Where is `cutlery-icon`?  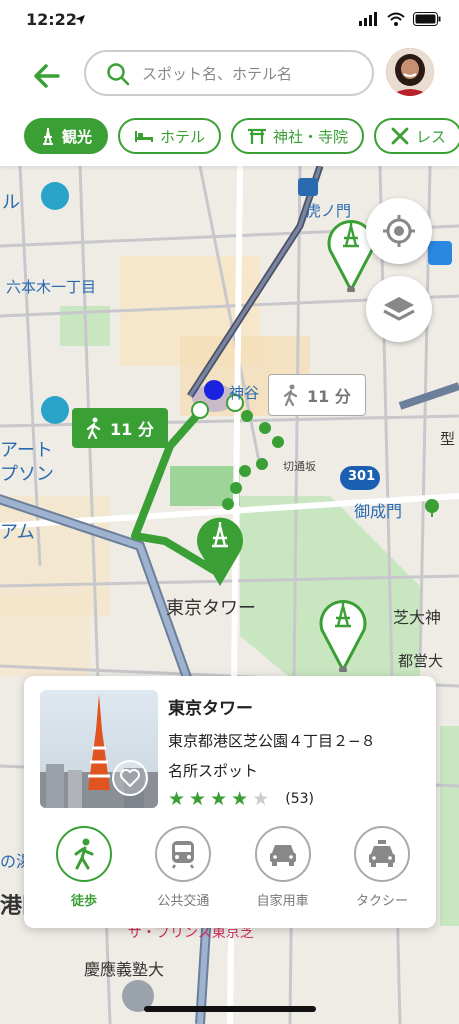
cutlery-icon is located at coordinates (400, 136).